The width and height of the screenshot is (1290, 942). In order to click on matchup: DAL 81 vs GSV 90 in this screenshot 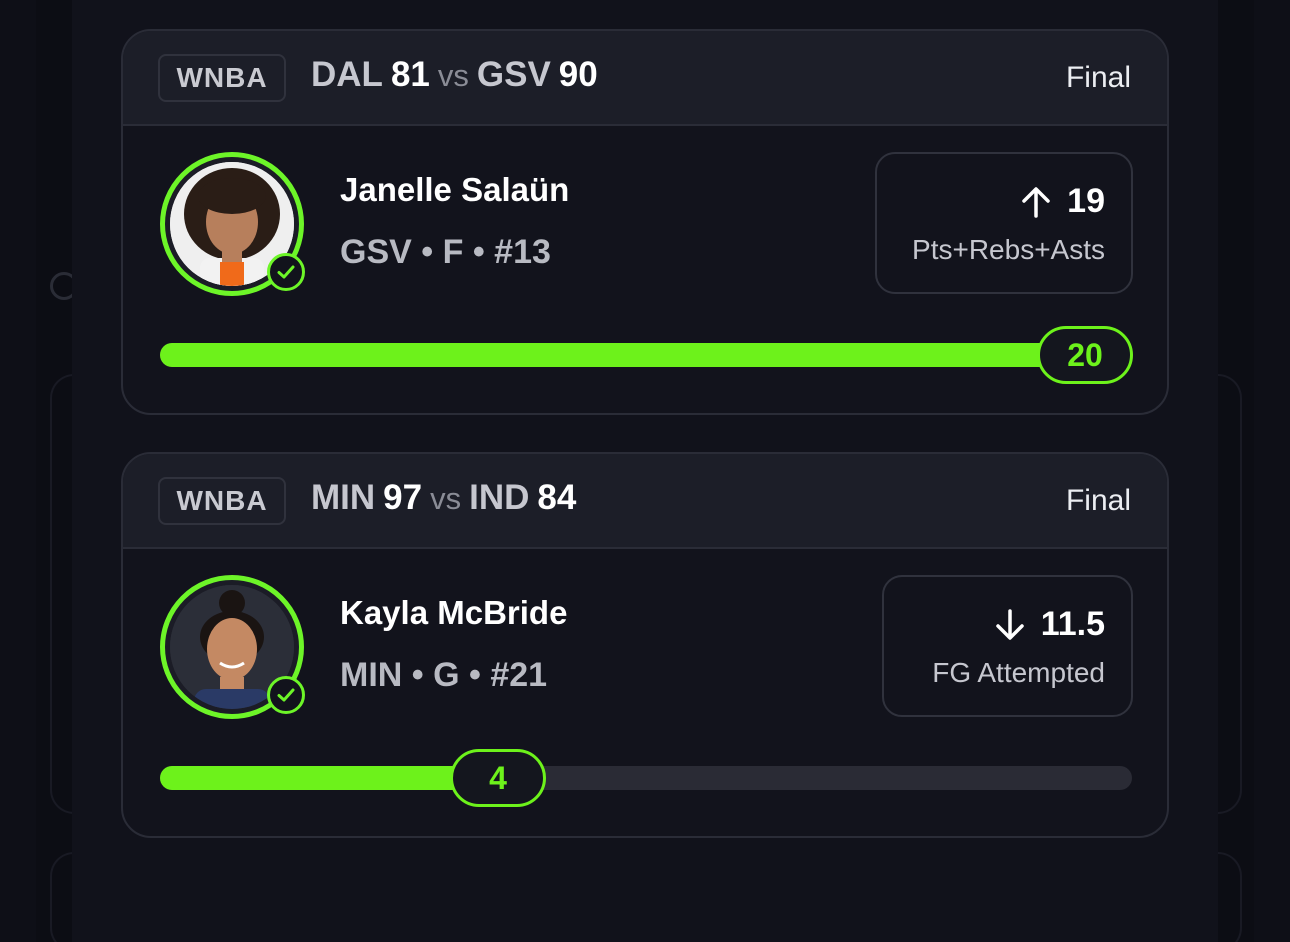, I will do `click(454, 75)`.